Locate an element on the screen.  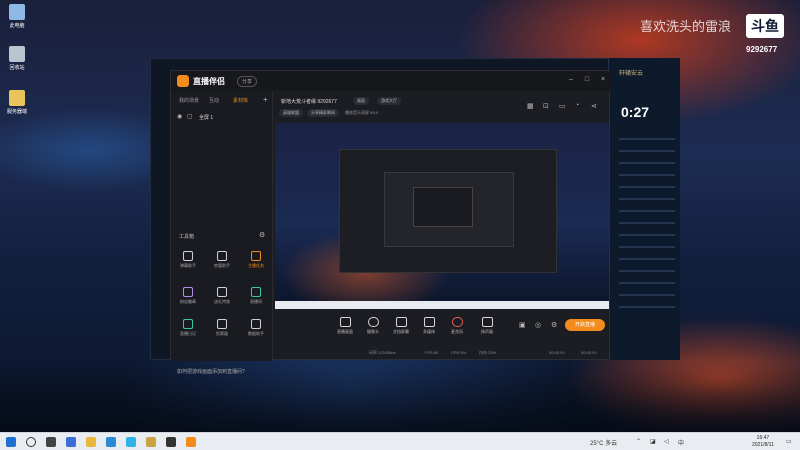
store-icon is located at coordinates (71, 442).